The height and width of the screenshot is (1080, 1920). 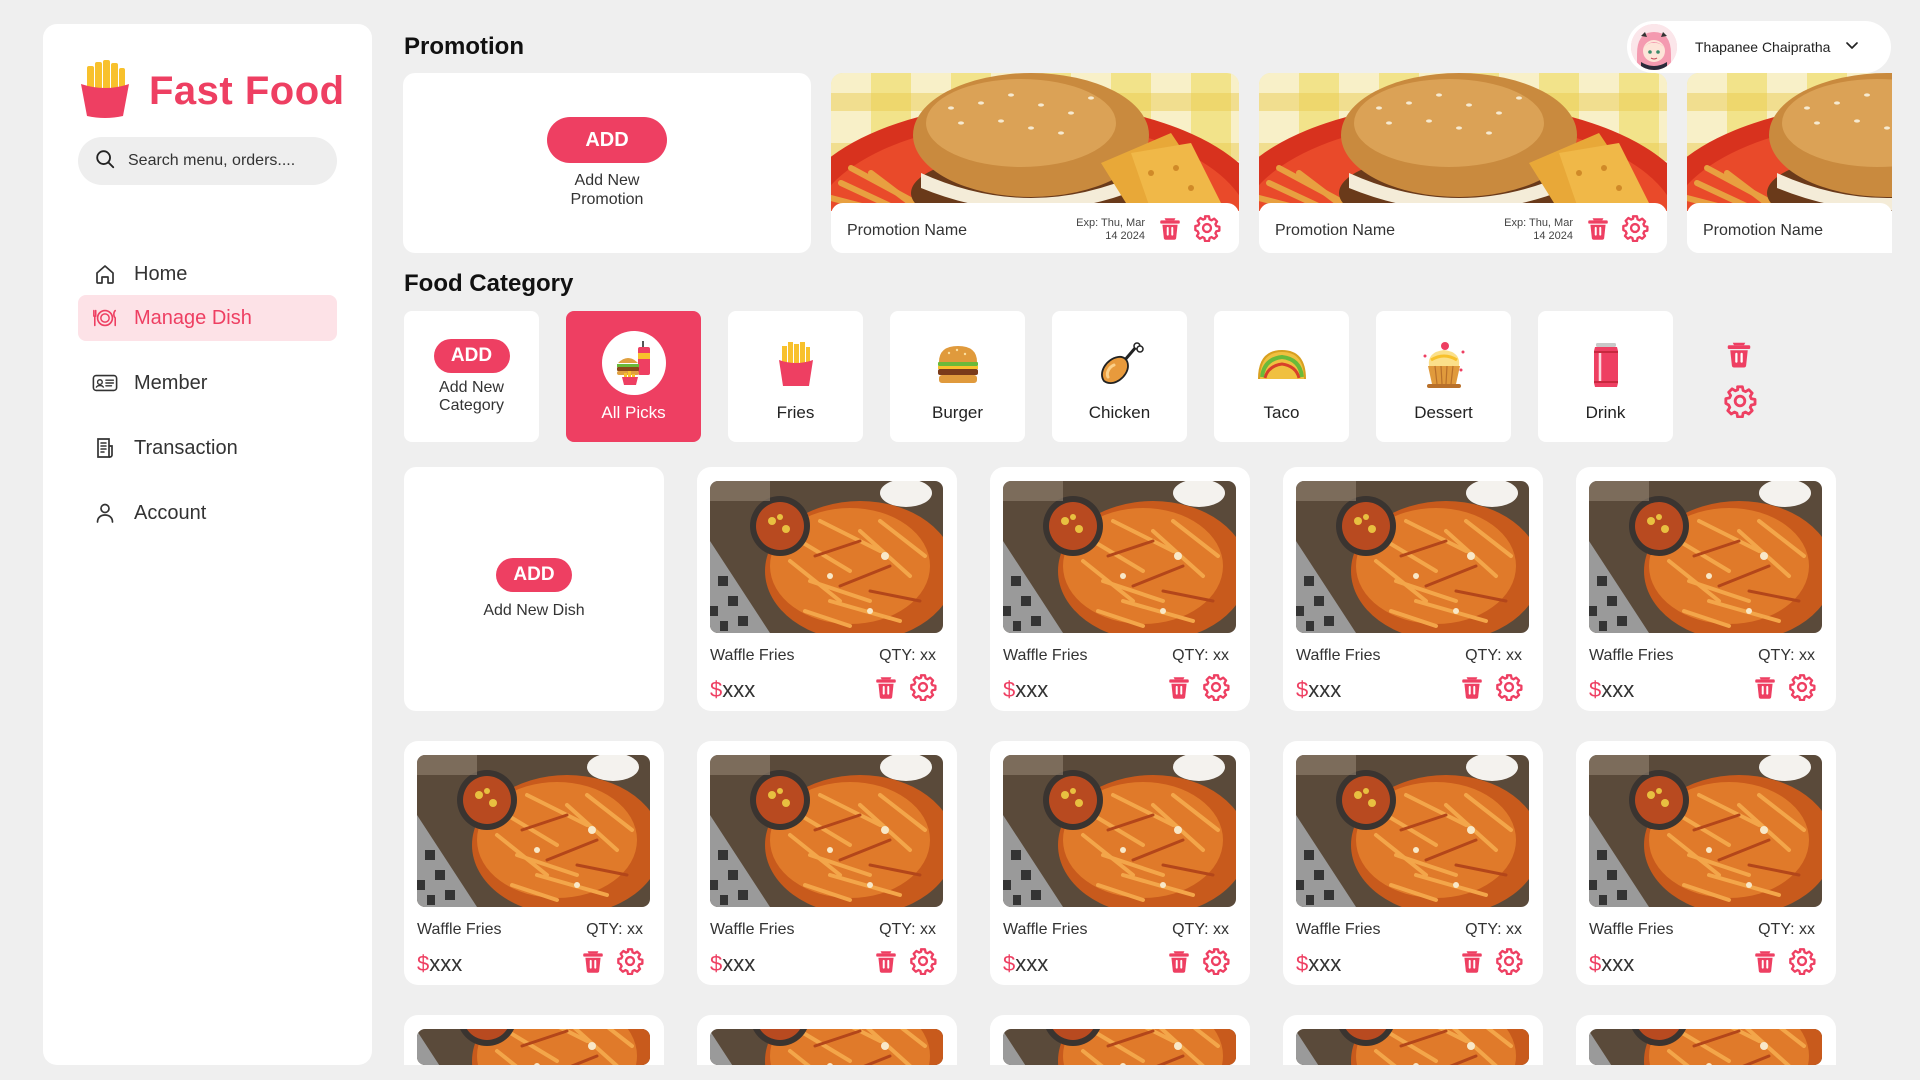 I want to click on category-taco: Taco, so click(x=1281, y=376).